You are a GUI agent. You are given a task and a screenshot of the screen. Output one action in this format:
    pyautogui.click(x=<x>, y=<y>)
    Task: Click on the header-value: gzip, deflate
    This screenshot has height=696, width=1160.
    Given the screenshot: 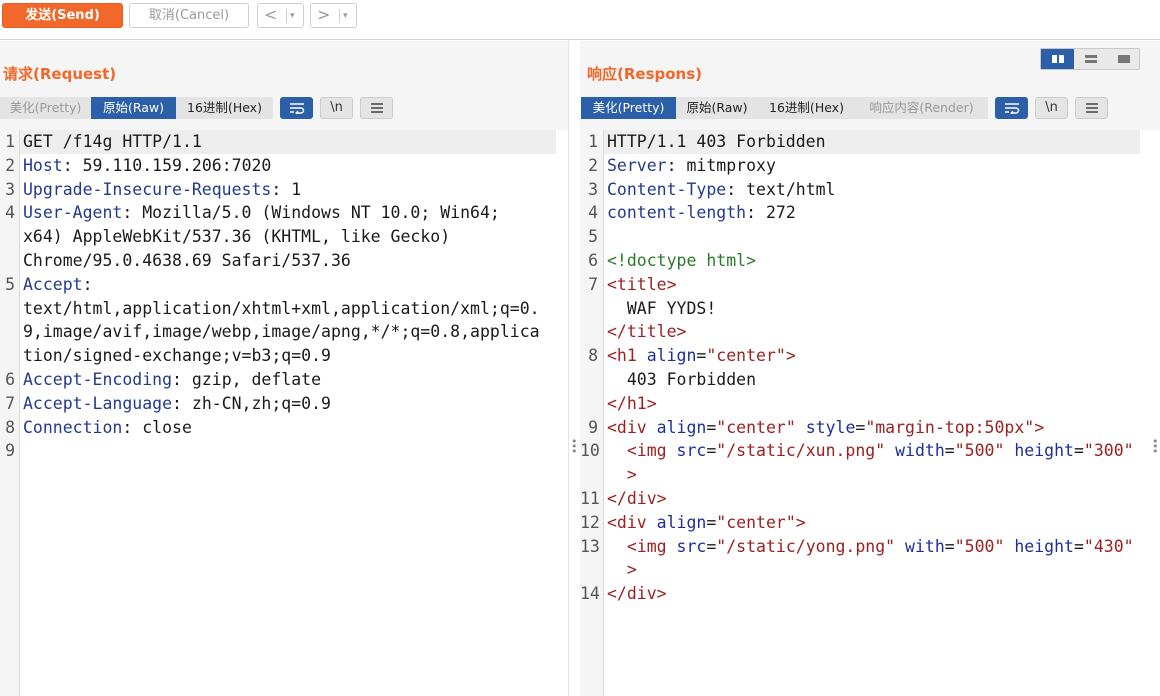 What is the action you would take?
    pyautogui.click(x=251, y=379)
    